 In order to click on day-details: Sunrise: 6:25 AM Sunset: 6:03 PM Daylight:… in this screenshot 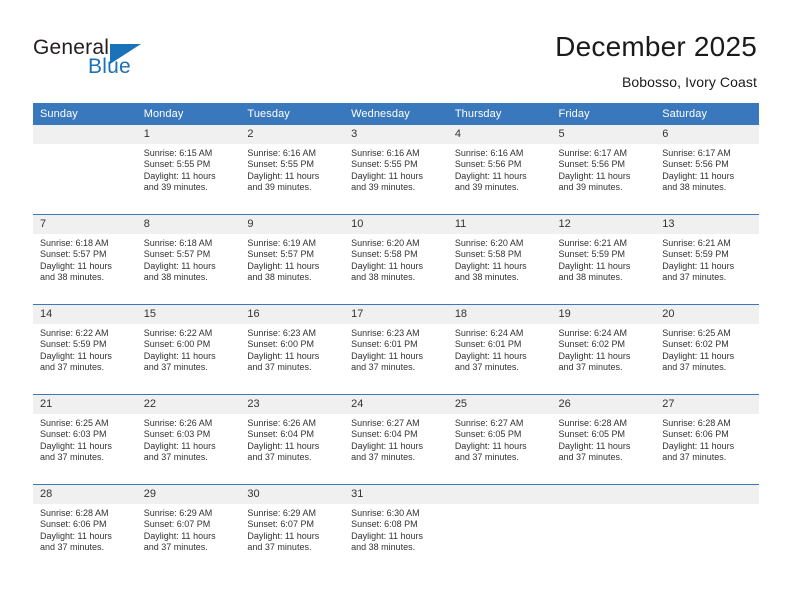, I will do `click(85, 439)`.